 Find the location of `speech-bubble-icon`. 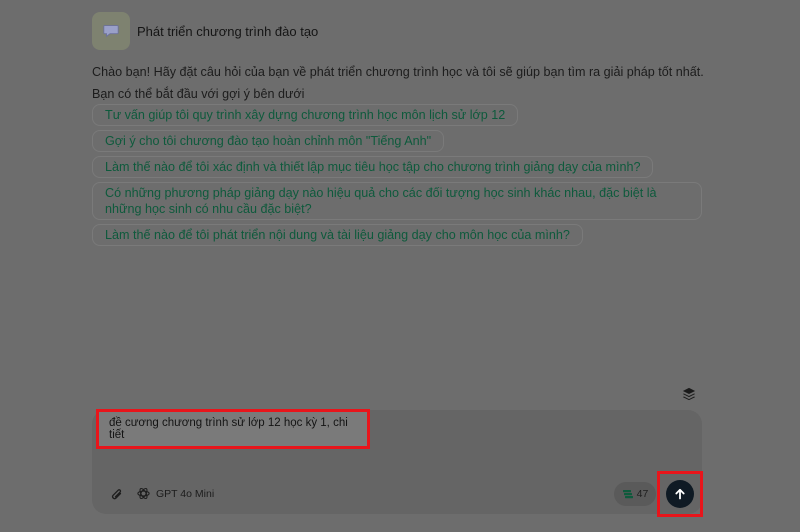

speech-bubble-icon is located at coordinates (111, 31).